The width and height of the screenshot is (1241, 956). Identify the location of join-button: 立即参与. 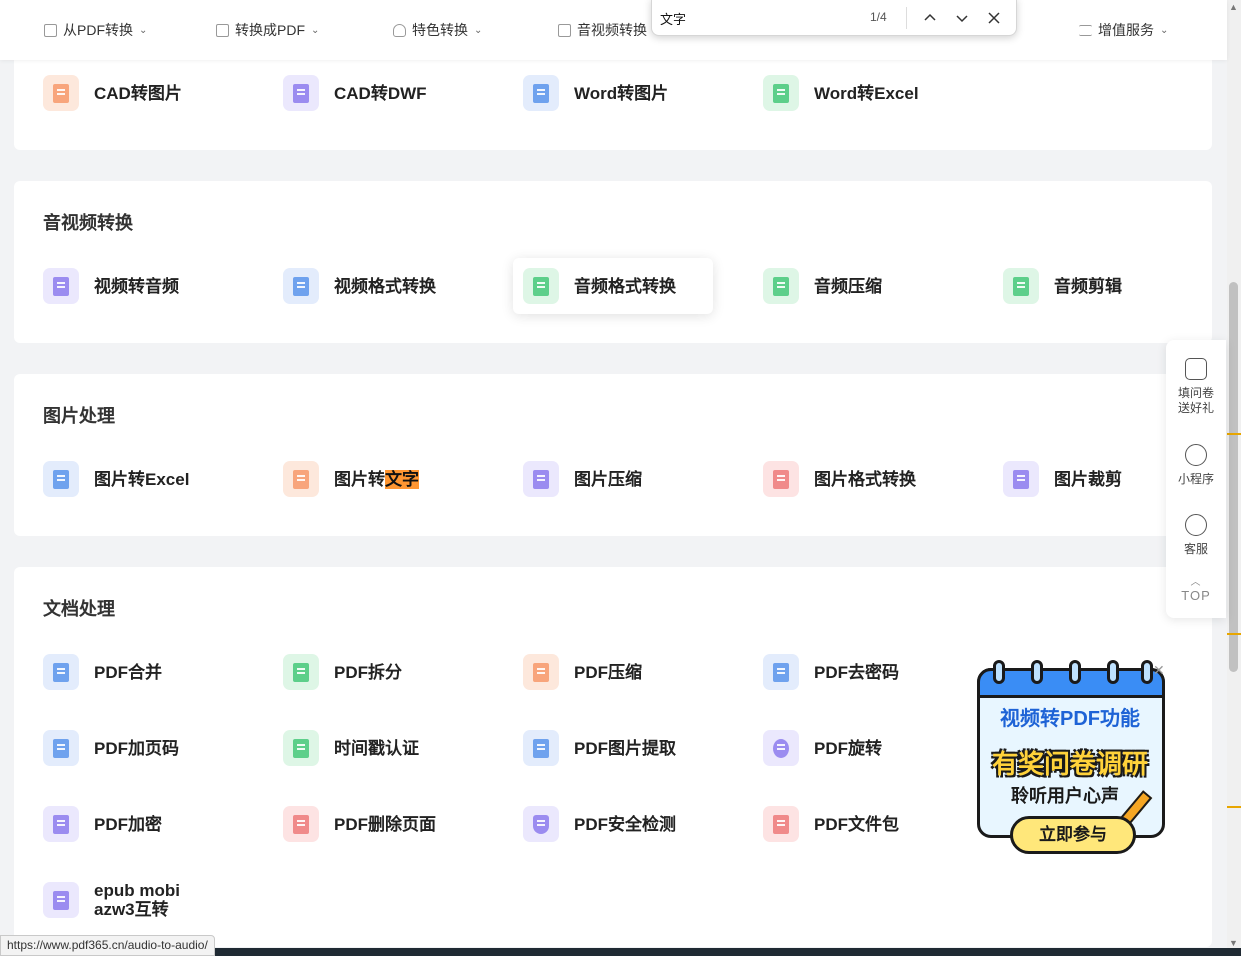
(1073, 835).